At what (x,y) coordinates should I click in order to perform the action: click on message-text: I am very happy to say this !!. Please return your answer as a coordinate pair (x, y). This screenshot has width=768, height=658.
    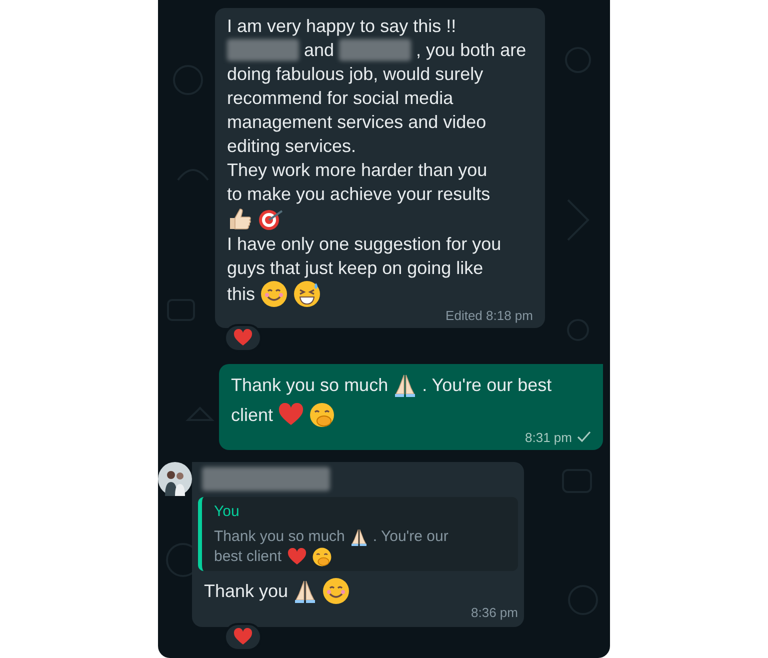
    Looking at the image, I should click on (341, 26).